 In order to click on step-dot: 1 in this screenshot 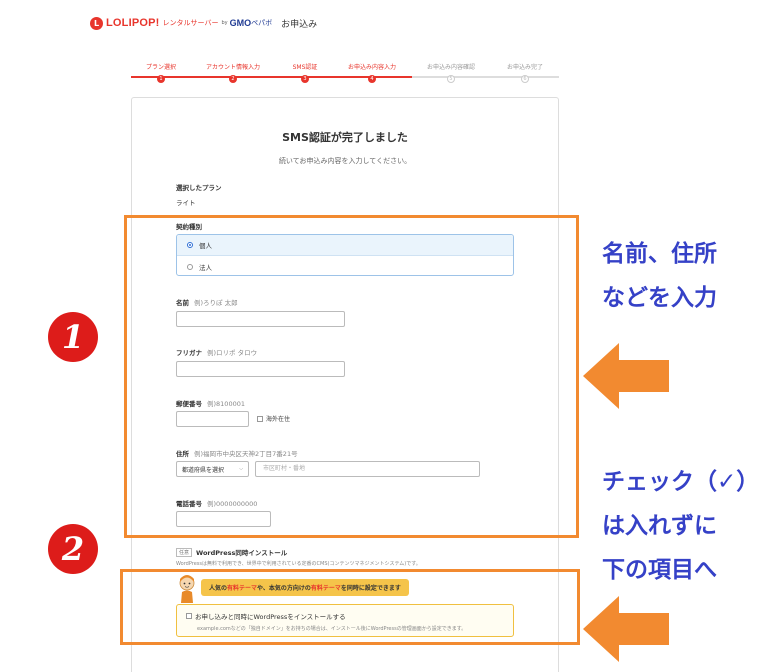, I will do `click(161, 79)`.